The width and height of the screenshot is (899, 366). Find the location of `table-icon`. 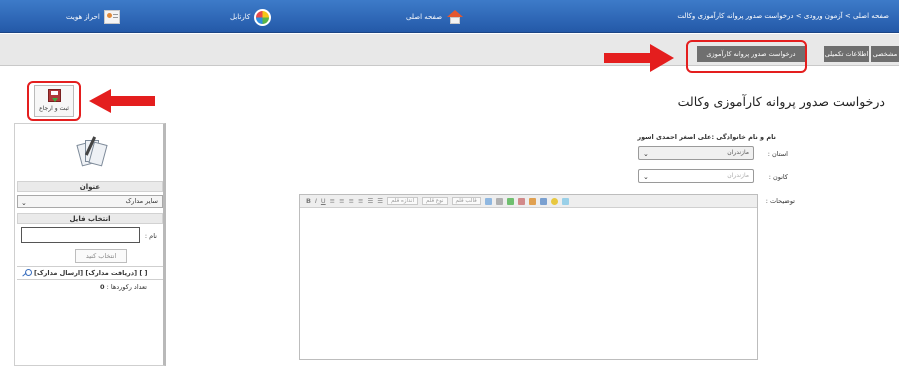

table-icon is located at coordinates (499, 201).